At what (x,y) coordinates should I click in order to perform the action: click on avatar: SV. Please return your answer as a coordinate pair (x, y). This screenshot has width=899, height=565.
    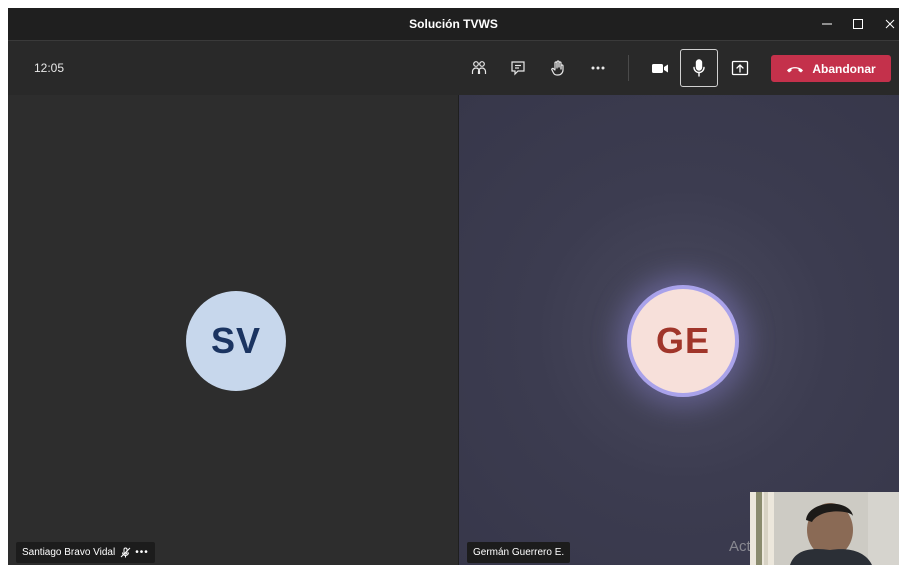
    Looking at the image, I should click on (236, 341).